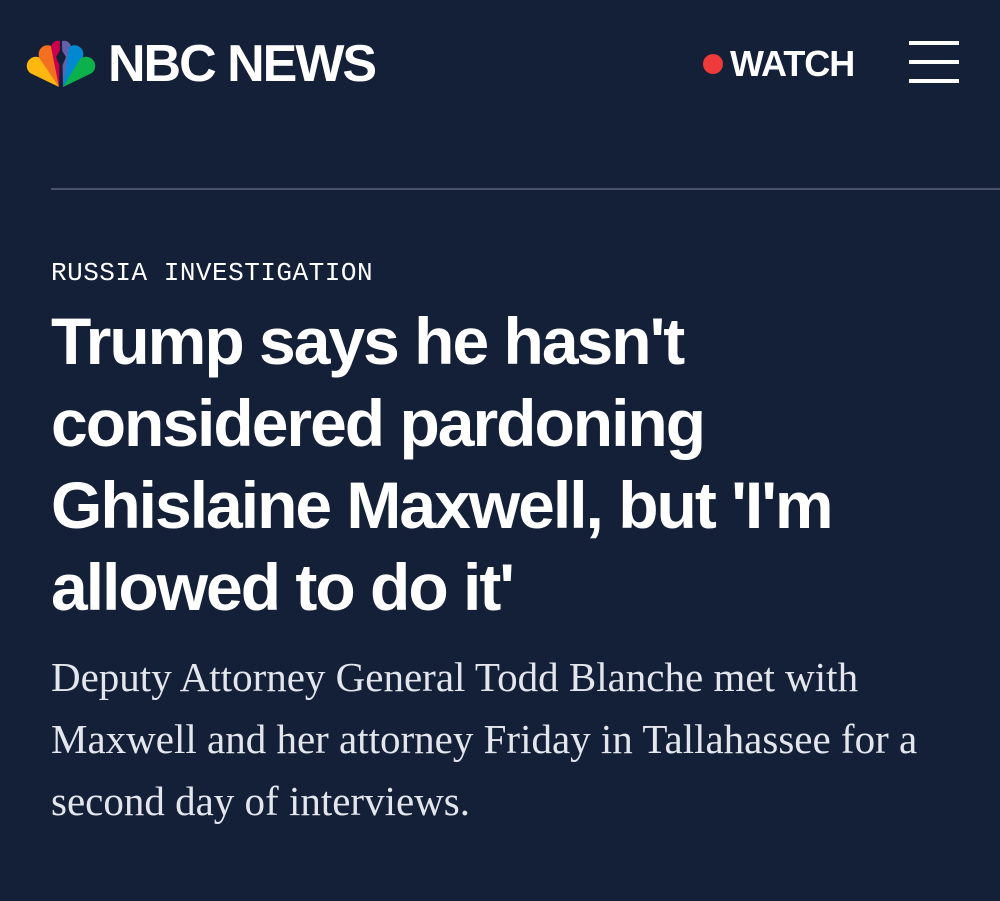 The height and width of the screenshot is (901, 1000). Describe the element at coordinates (61, 63) in the screenshot. I see `nbc-peacock-icon` at that location.